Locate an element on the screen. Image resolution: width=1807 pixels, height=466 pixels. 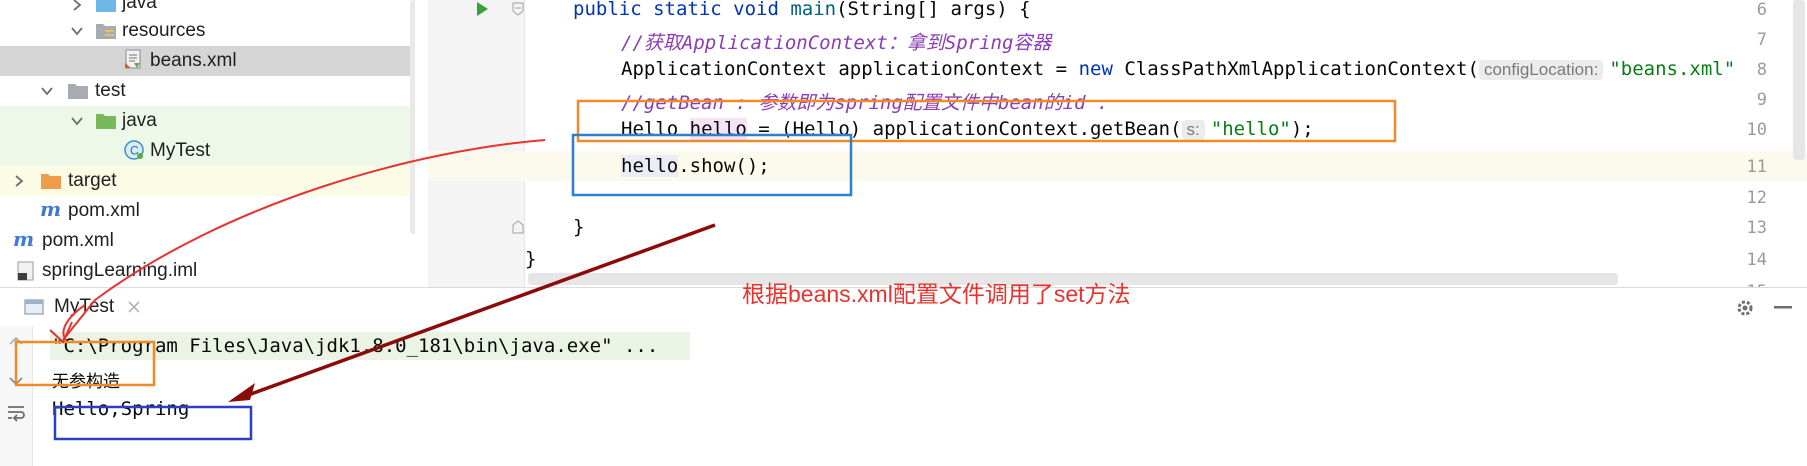
code-line: 12 is located at coordinates (1117, 197).